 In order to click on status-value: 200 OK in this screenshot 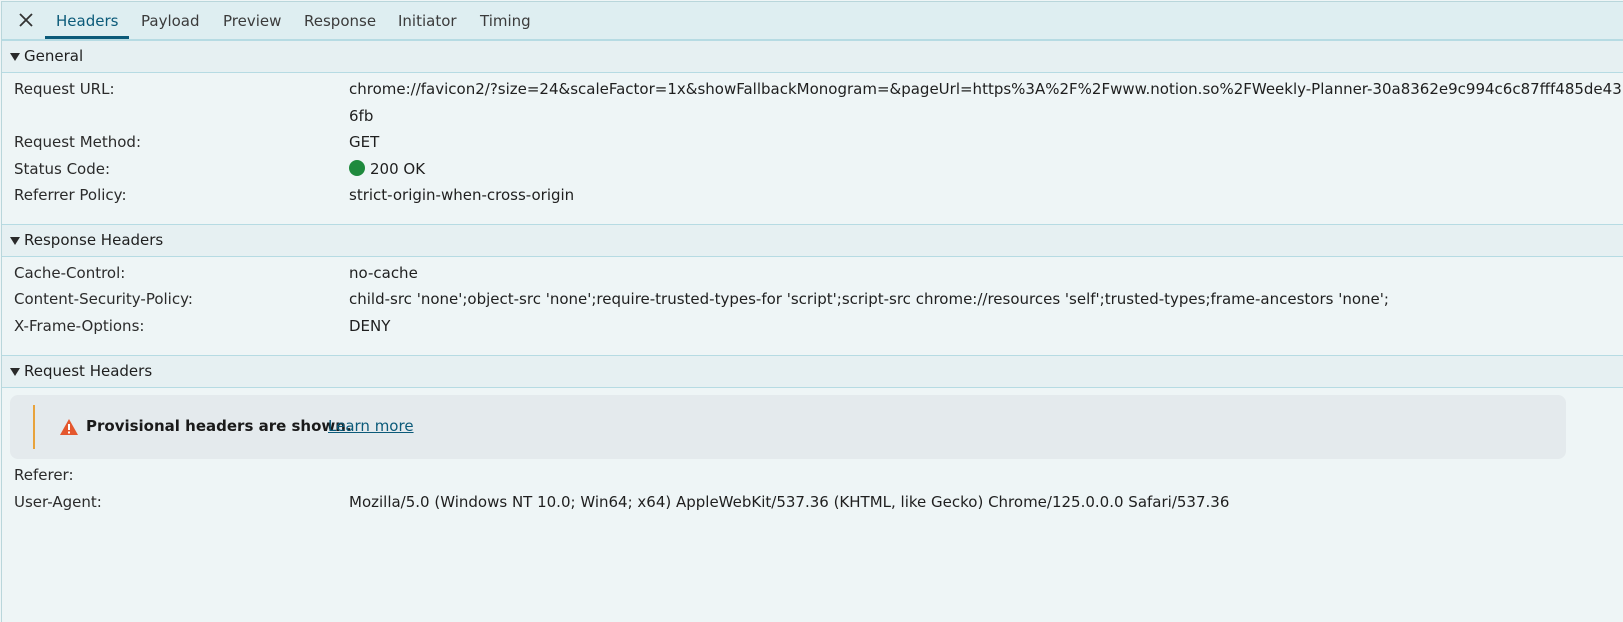, I will do `click(387, 169)`.